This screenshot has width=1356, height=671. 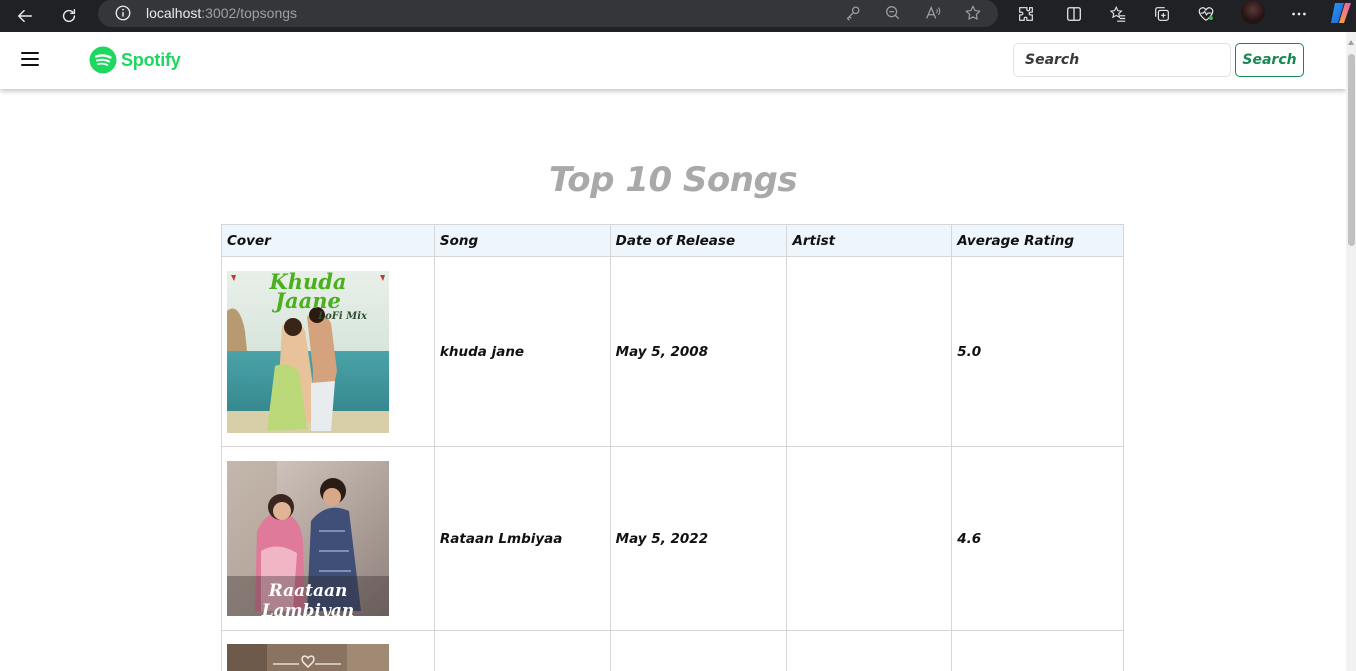 I want to click on average-rating, so click(x=1037, y=650).